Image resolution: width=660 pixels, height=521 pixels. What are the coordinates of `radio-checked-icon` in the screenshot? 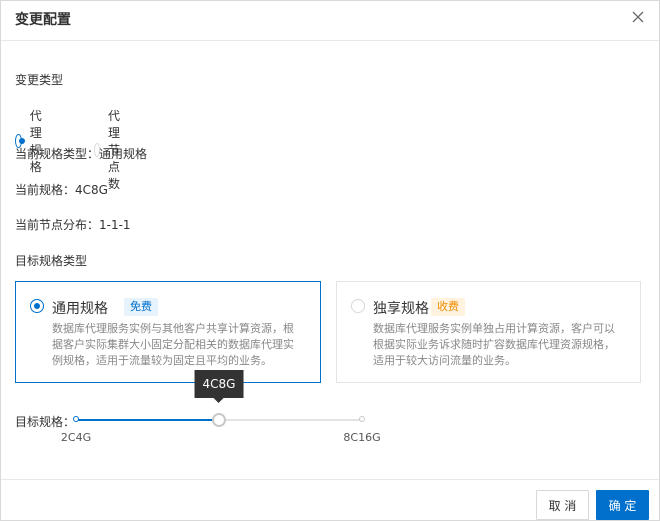 It's located at (37, 306).